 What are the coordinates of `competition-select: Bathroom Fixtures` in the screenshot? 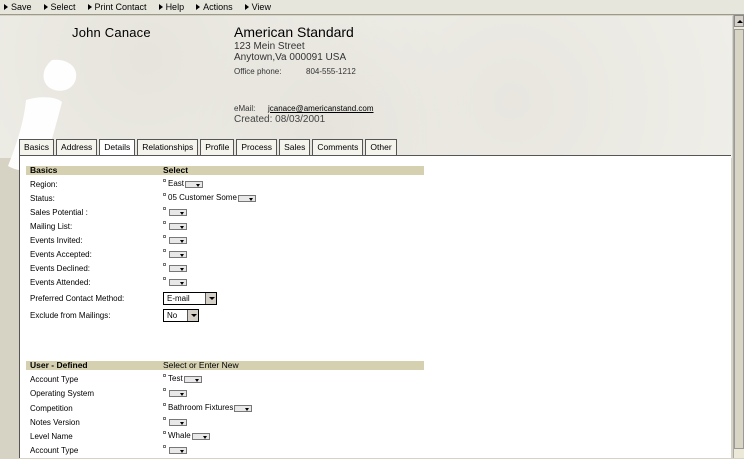 It's located at (208, 407).